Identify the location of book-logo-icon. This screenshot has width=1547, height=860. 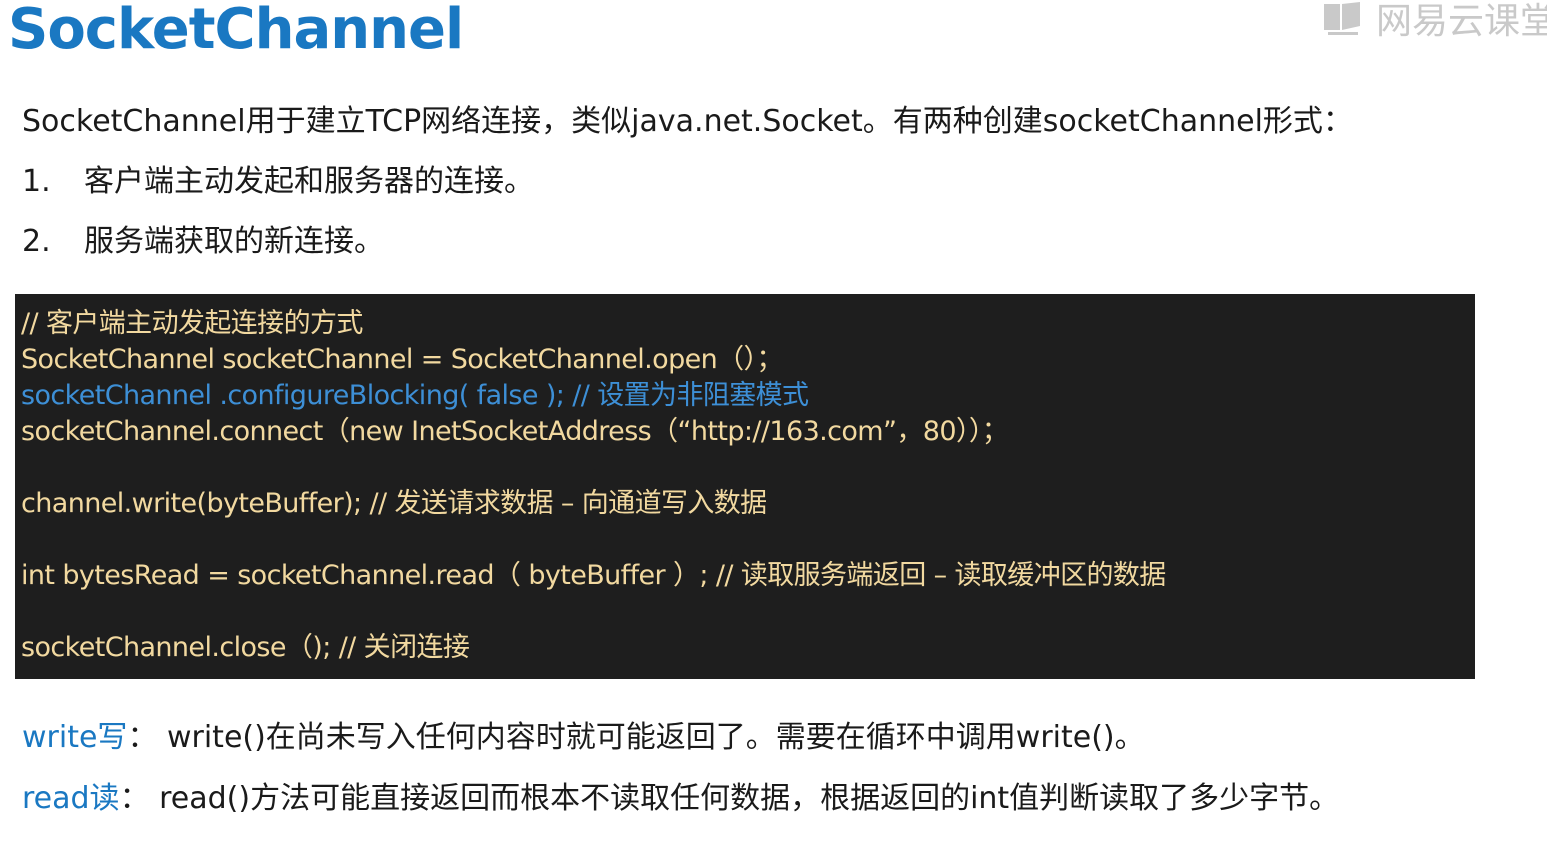
(1343, 18).